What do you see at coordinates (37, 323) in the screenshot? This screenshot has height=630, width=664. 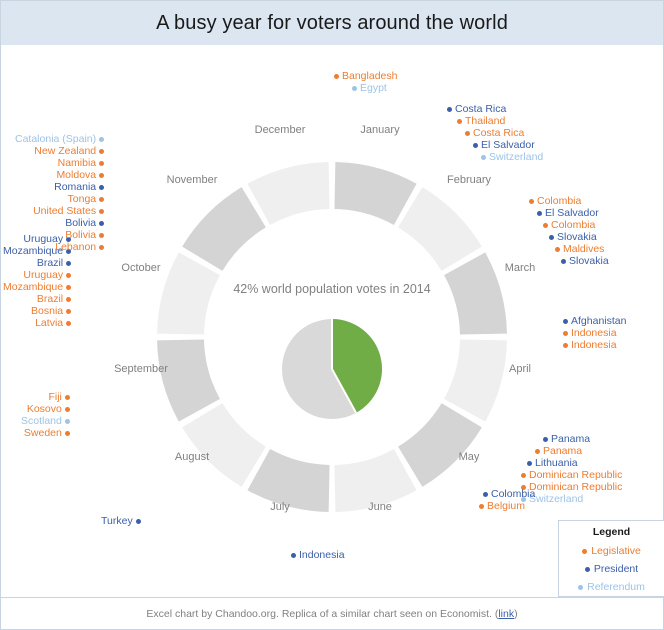 I see `event-label: Latvia` at bounding box center [37, 323].